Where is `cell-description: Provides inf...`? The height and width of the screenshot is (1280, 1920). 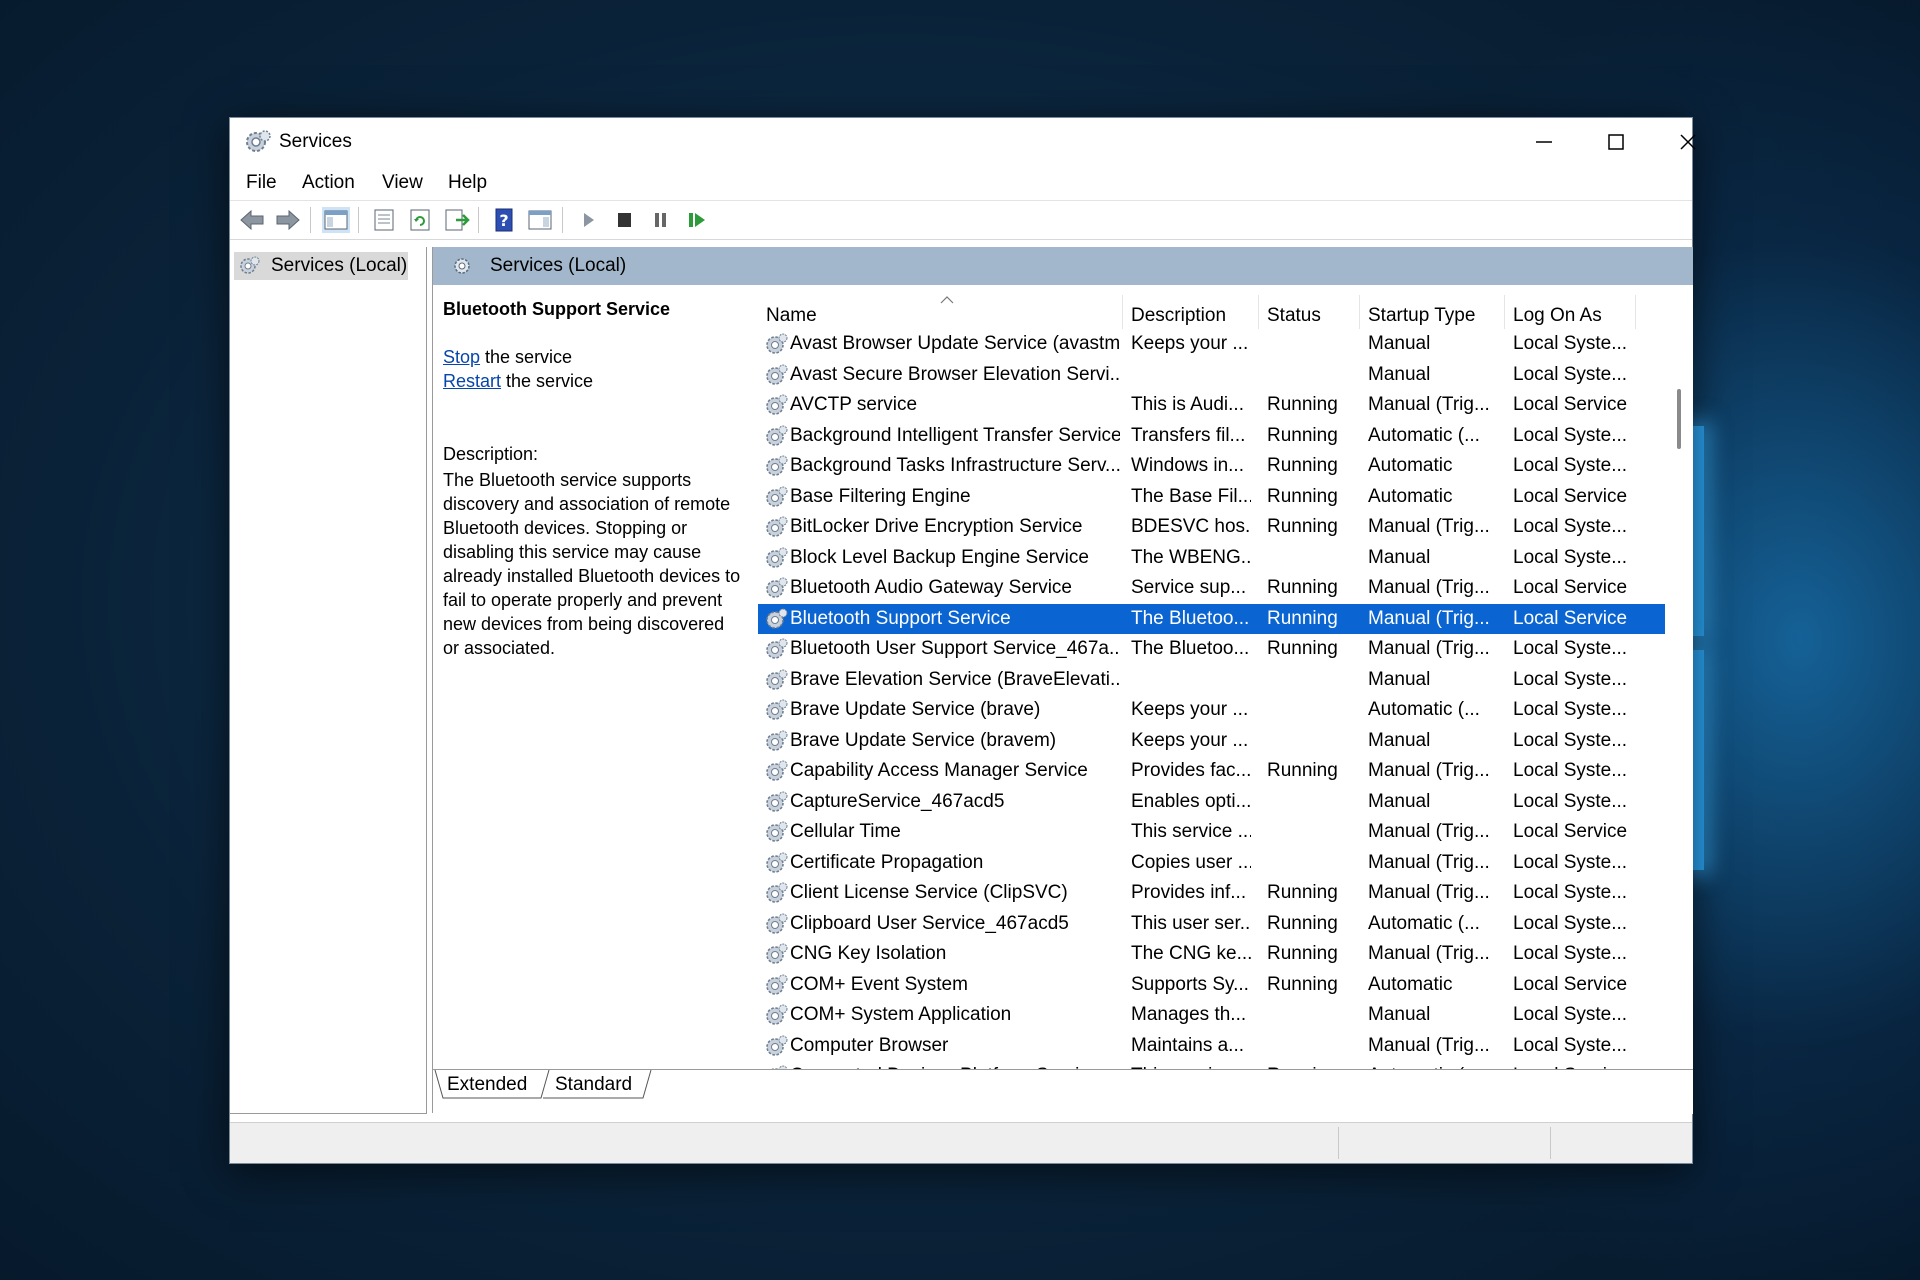 cell-description: Provides inf... is located at coordinates (1189, 892).